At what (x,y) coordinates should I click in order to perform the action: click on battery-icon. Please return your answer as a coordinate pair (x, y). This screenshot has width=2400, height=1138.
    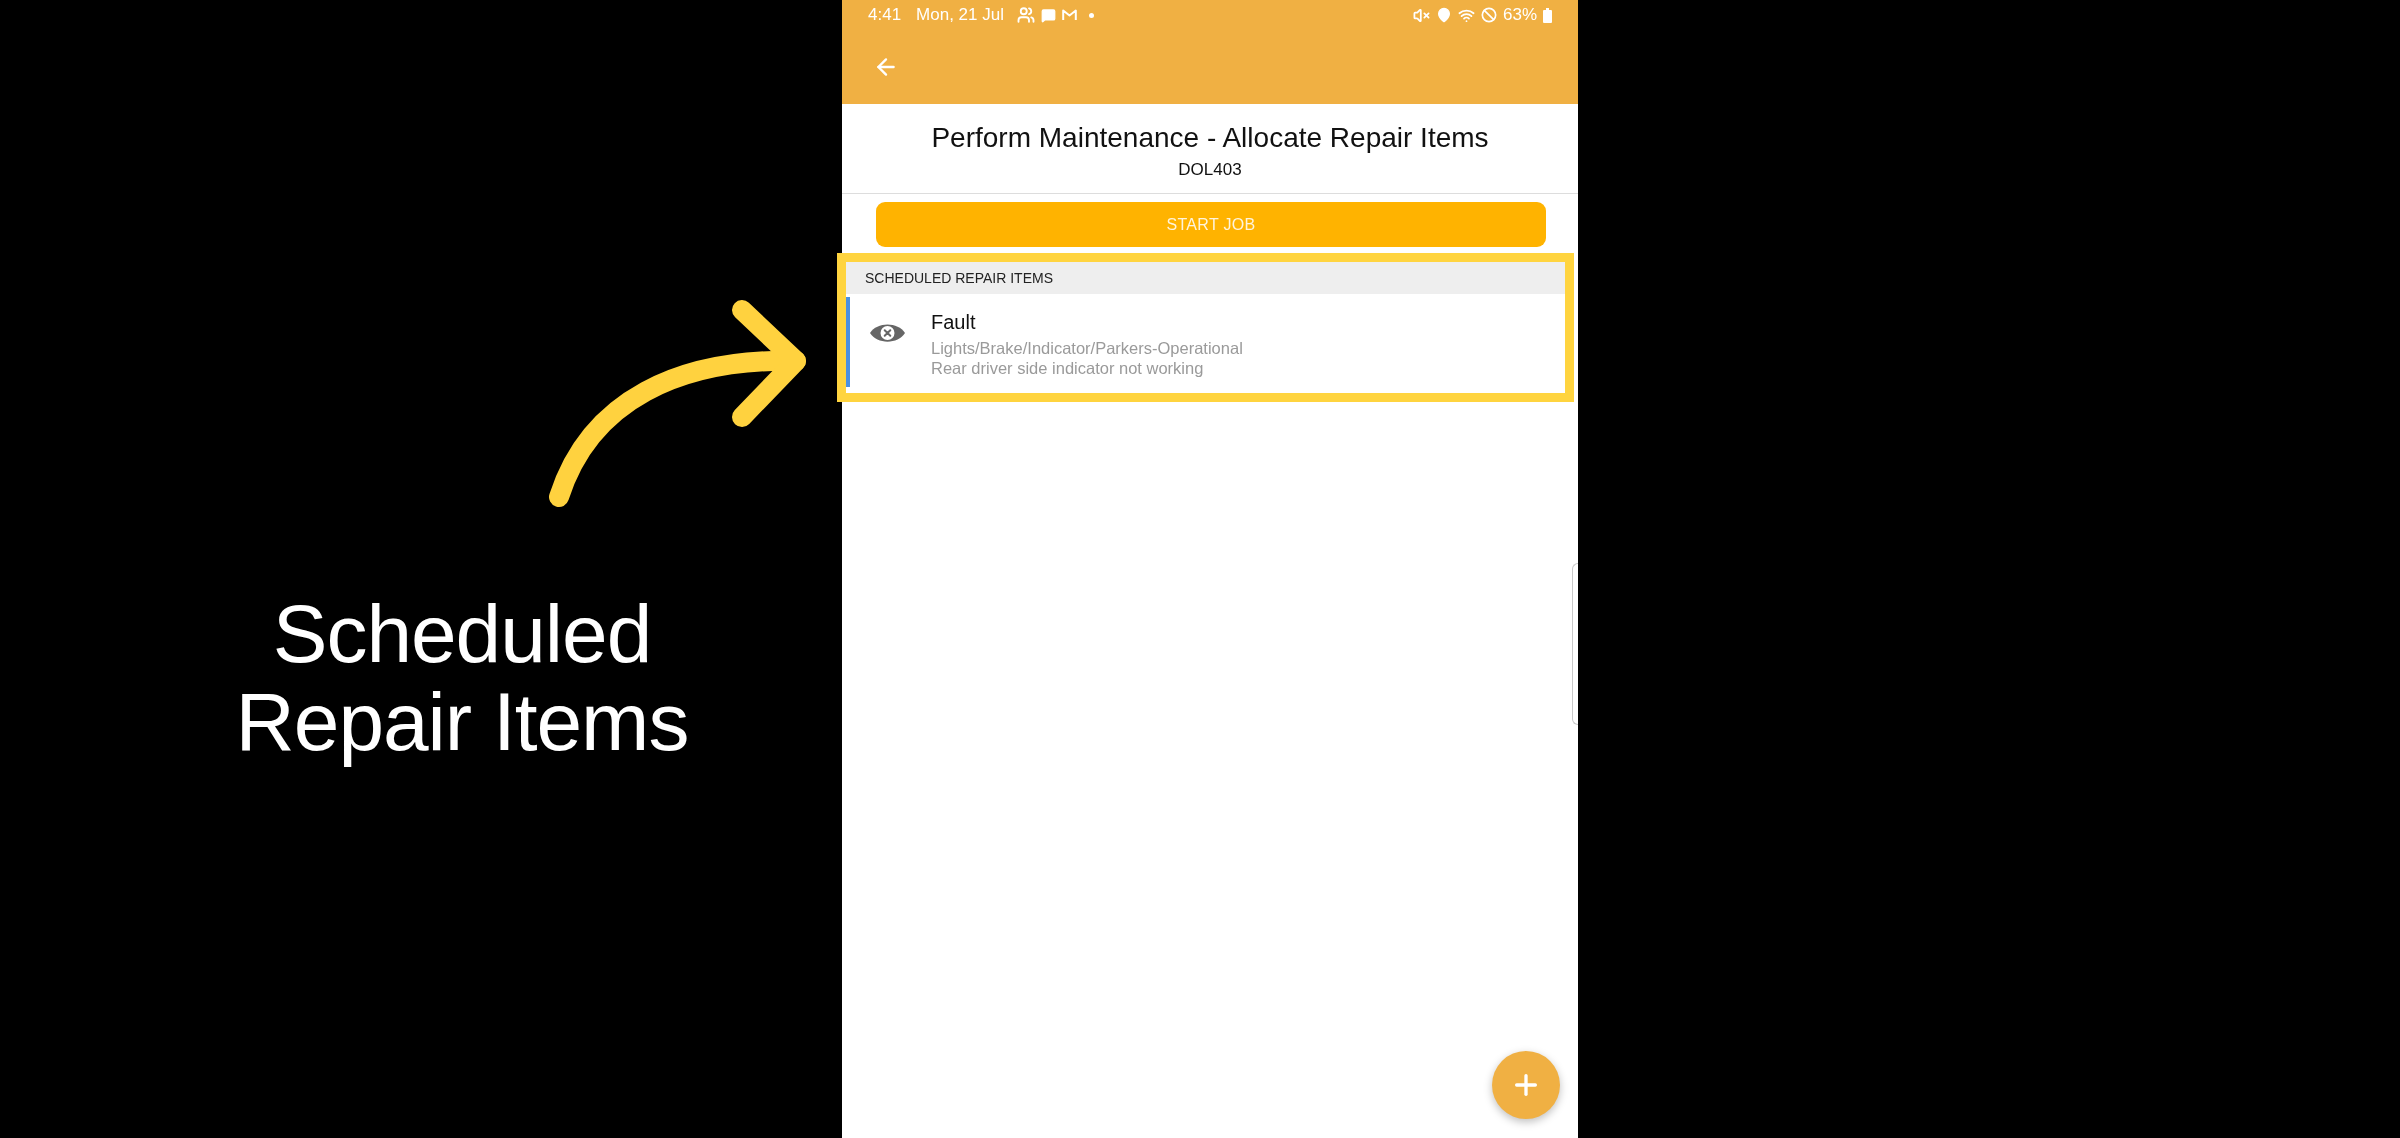
    Looking at the image, I should click on (1547, 15).